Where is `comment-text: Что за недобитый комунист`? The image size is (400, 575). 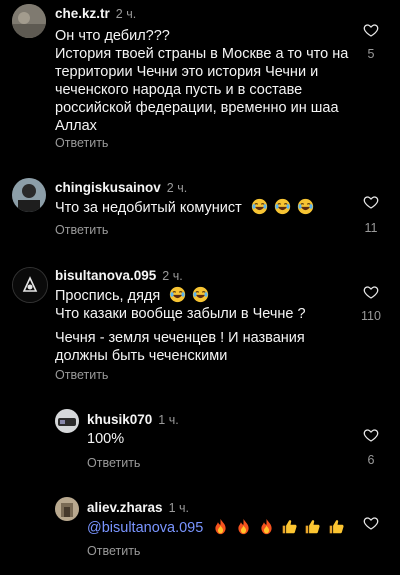
comment-text: Что за недобитый комунист is located at coordinates (184, 207).